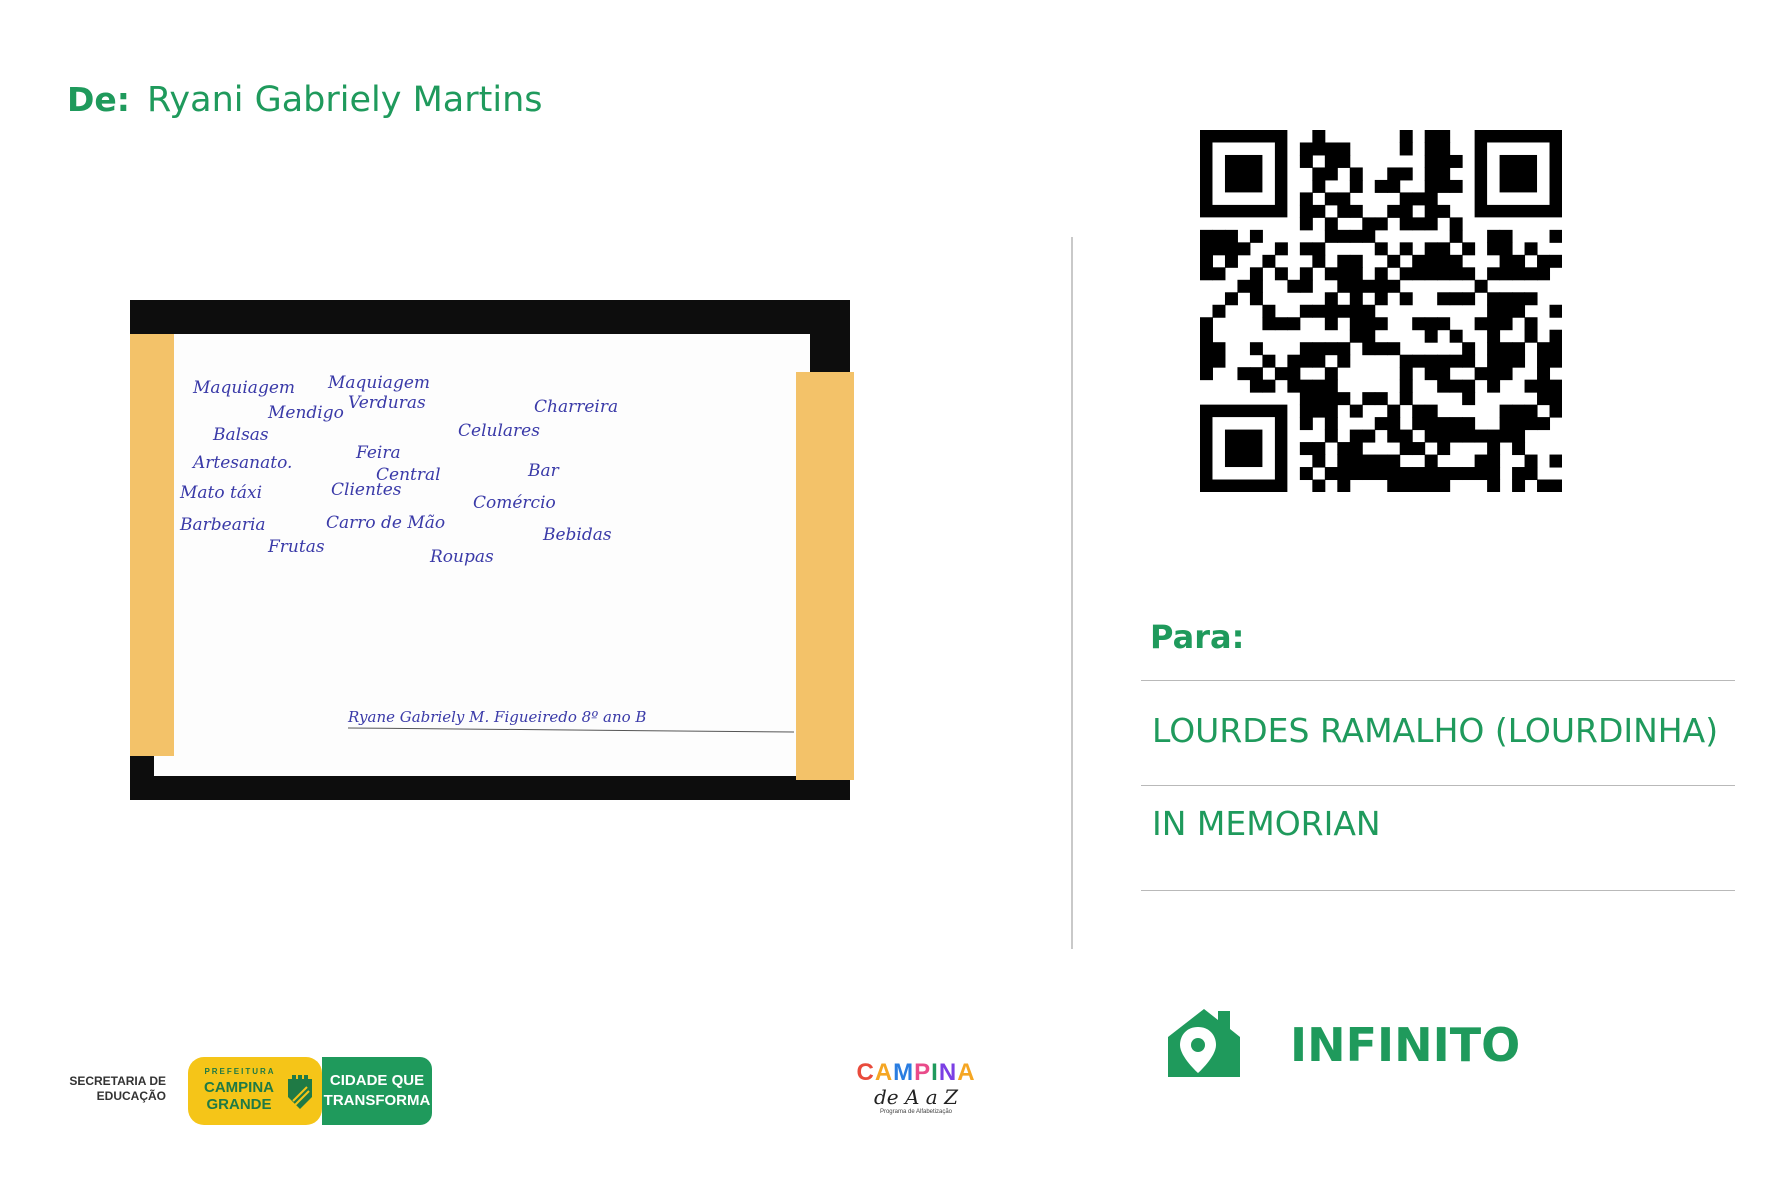 The height and width of the screenshot is (1182, 1772). I want to click on sender-name: Ryani Gabriely Martins, so click(345, 100).